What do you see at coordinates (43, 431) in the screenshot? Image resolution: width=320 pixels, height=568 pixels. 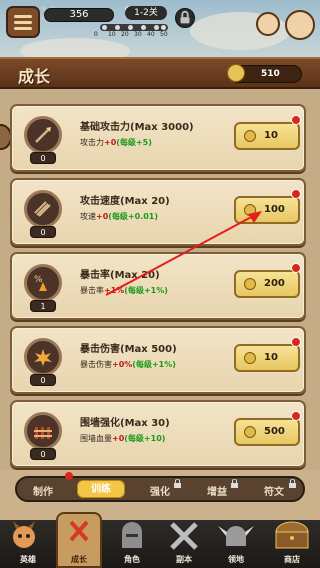 I see `fence-icon` at bounding box center [43, 431].